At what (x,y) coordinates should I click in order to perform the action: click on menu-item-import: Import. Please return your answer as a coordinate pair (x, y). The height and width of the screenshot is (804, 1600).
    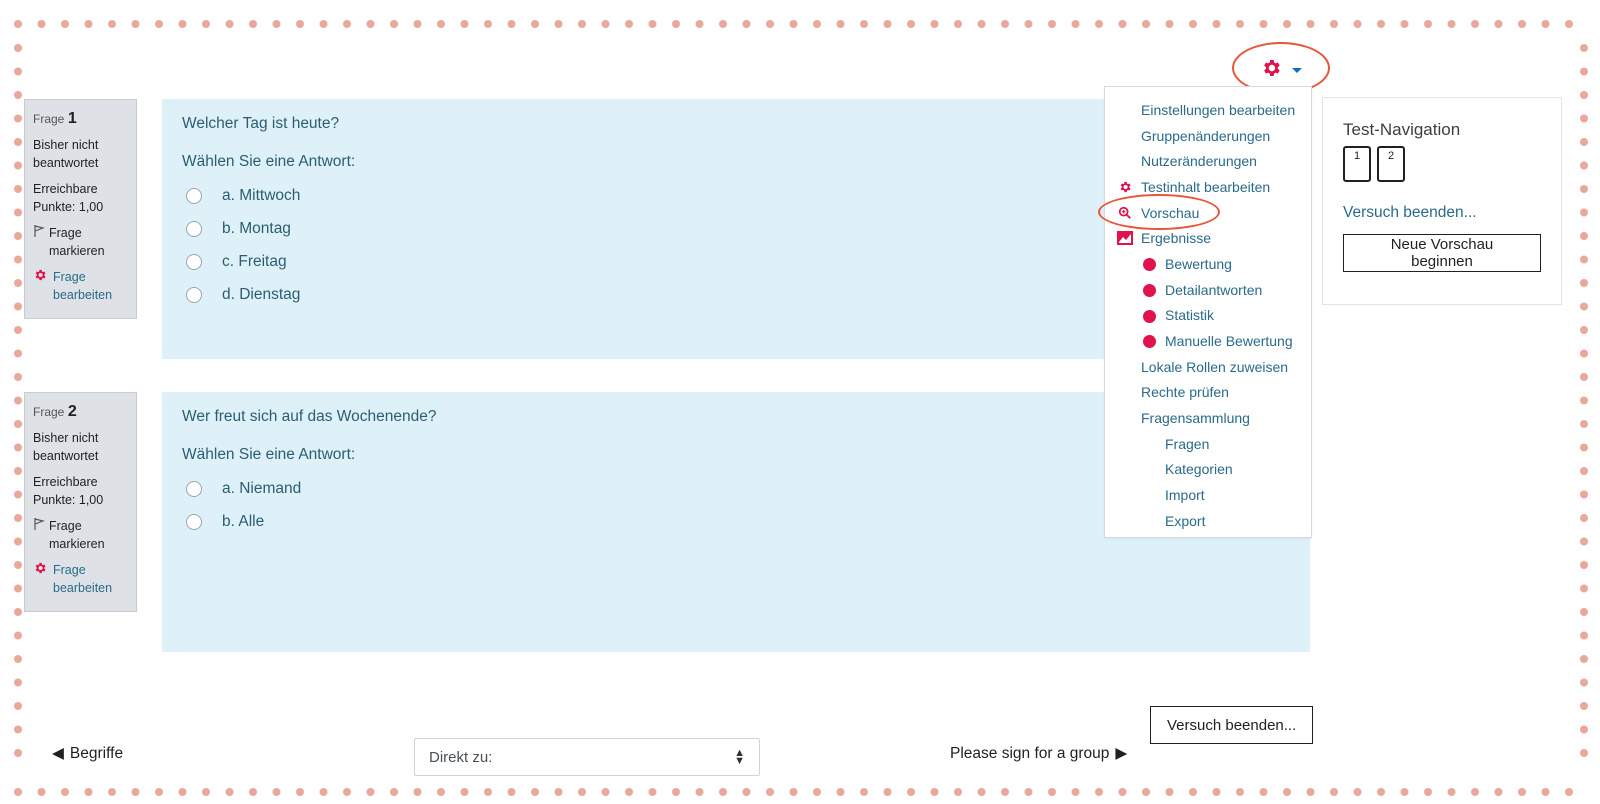
    Looking at the image, I should click on (1208, 495).